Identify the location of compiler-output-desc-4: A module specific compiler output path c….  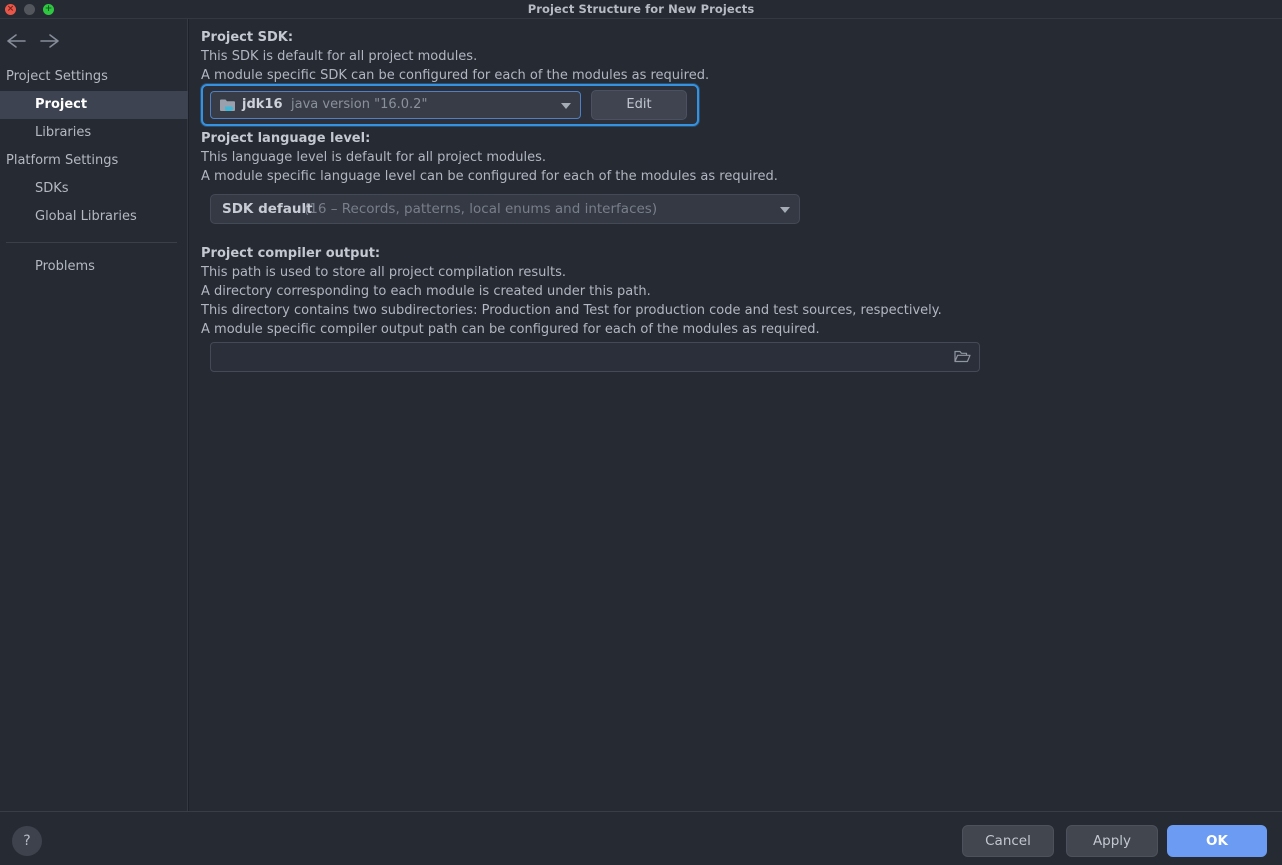
(510, 329).